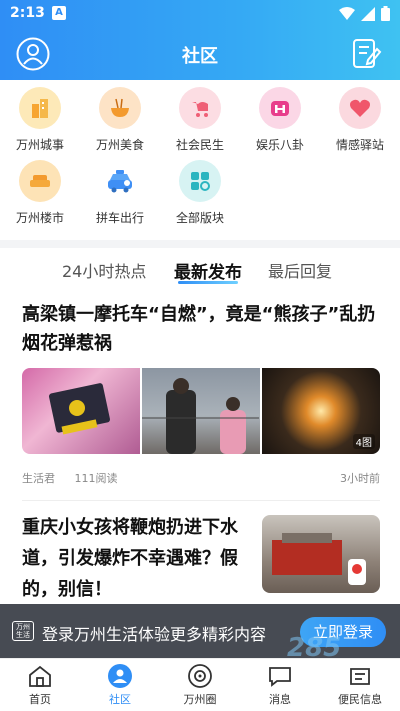 The image size is (400, 711). I want to click on info-icon, so click(360, 676).